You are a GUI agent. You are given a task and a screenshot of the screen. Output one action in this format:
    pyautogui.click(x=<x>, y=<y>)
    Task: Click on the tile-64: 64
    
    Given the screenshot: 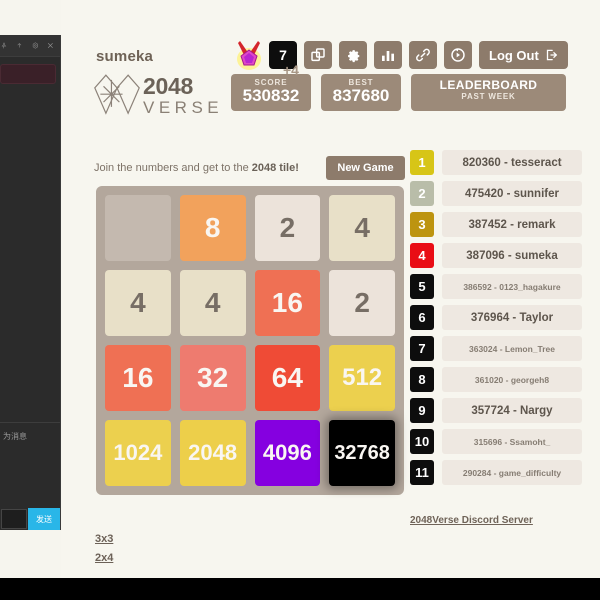 What is the action you would take?
    pyautogui.click(x=287, y=378)
    